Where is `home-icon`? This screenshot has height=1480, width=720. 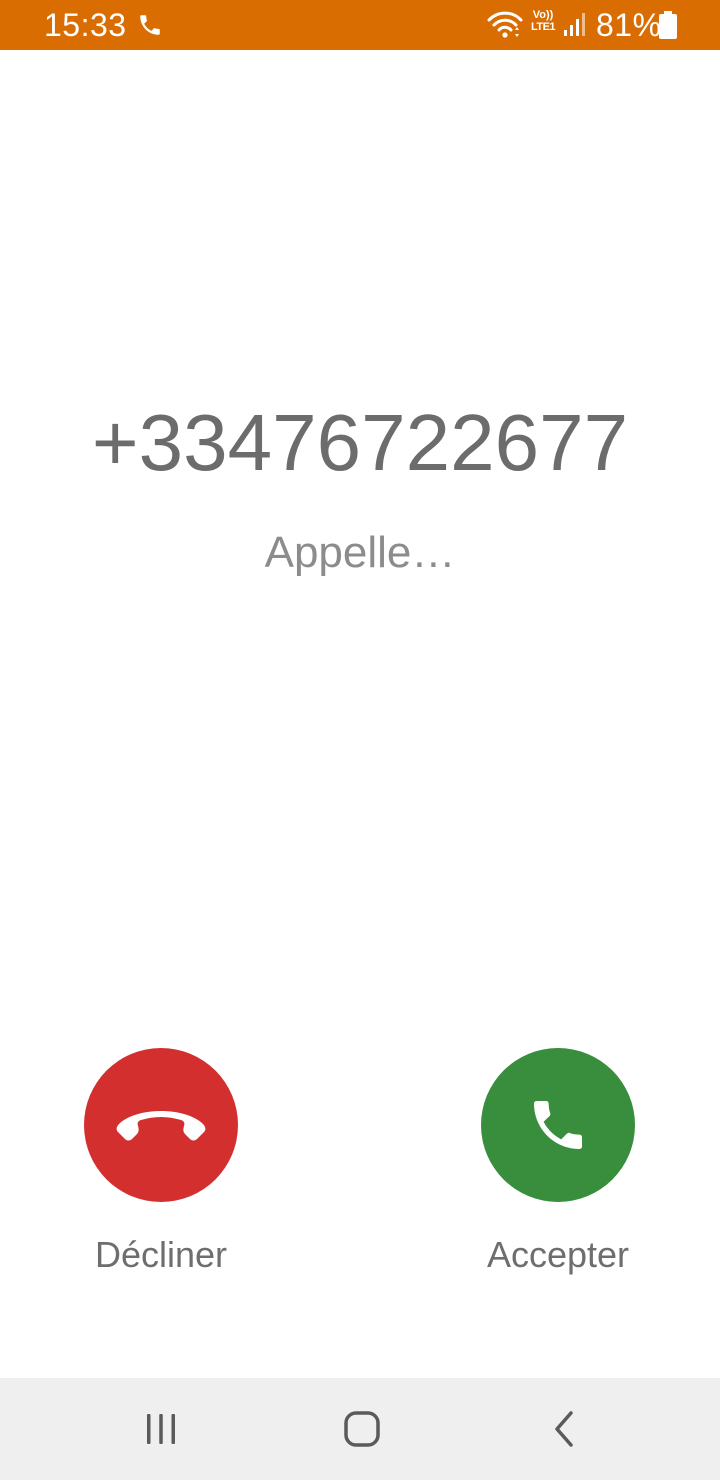
home-icon is located at coordinates (362, 1429).